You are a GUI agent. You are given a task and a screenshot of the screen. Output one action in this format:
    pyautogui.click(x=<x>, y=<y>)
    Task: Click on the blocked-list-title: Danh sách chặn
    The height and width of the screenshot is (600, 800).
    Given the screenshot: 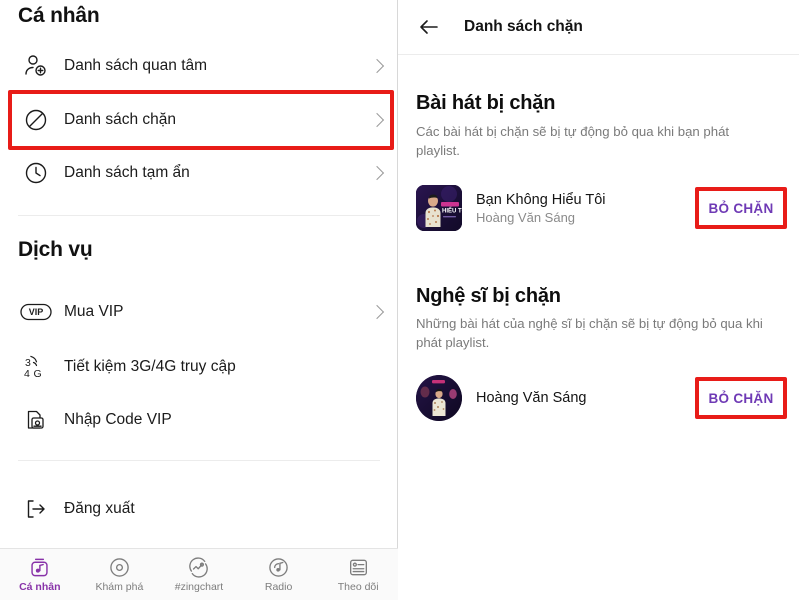 What is the action you would take?
    pyautogui.click(x=523, y=26)
    